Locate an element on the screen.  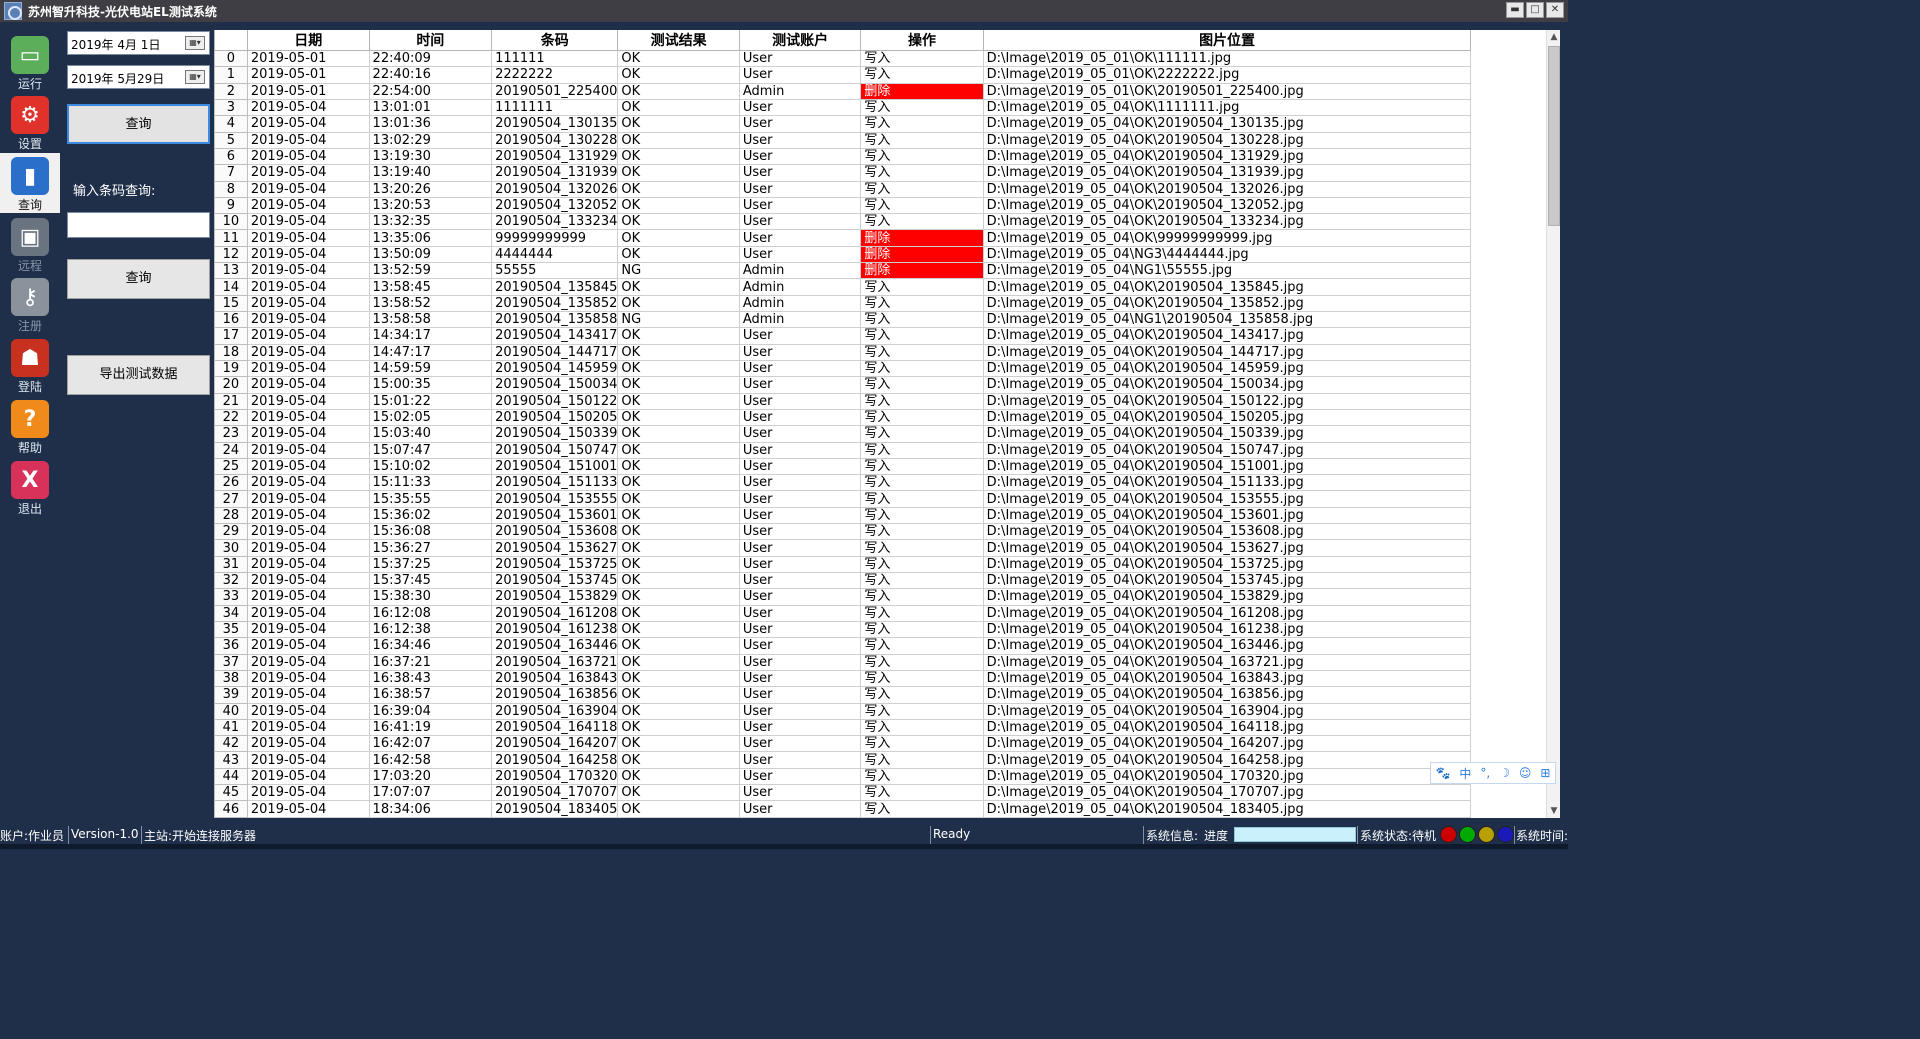
paw-icon: 🐾 is located at coordinates (1442, 773).